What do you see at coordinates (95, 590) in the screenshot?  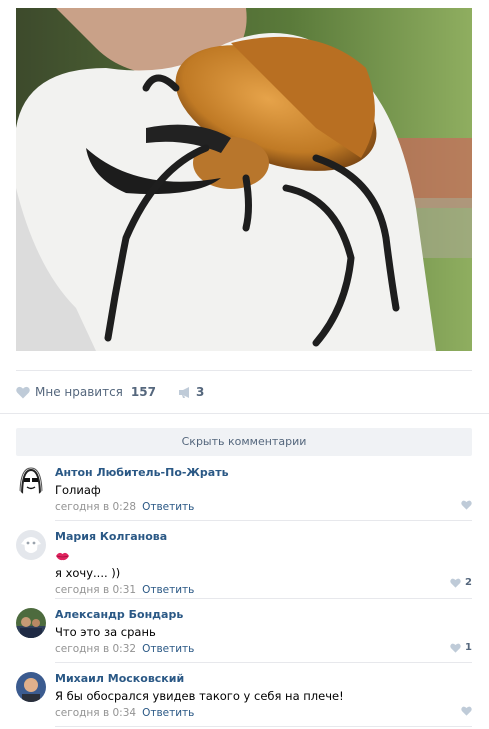 I see `comment-time: сегодня в 0:31` at bounding box center [95, 590].